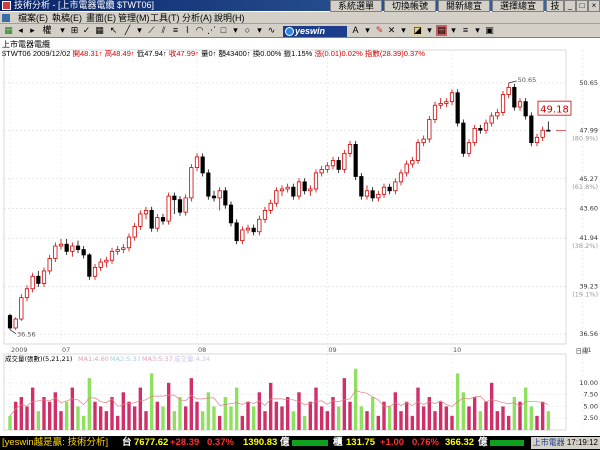 The image size is (600, 450). I want to click on fib-ratio-label: (38.2%), so click(585, 246).